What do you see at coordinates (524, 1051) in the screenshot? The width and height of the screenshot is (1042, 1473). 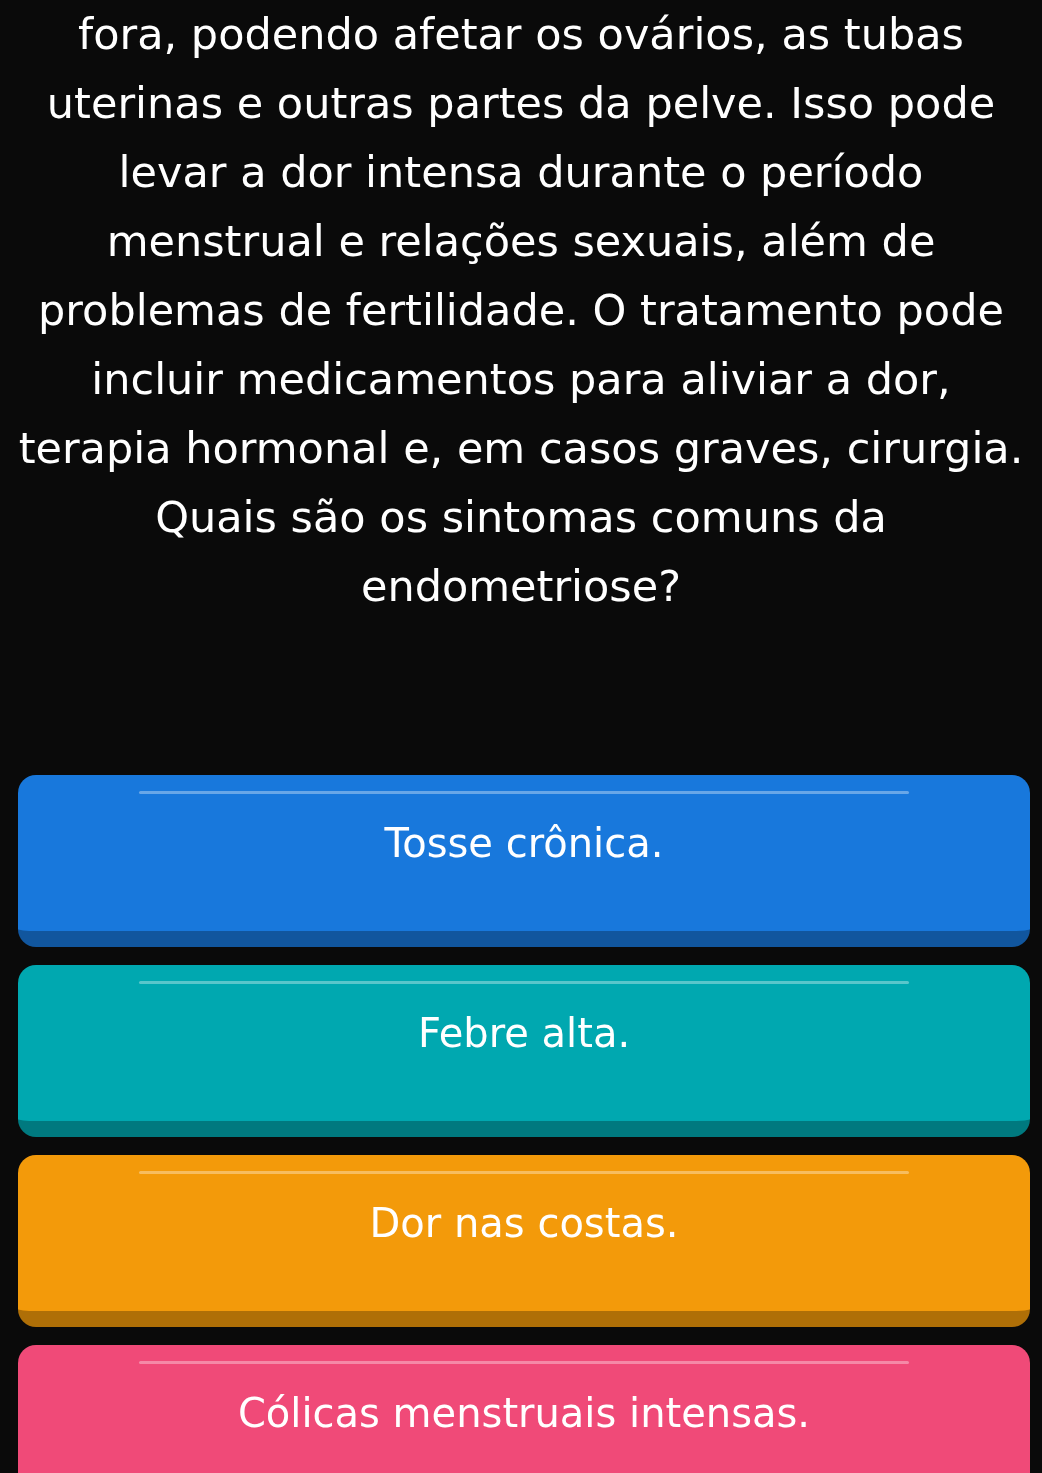 I see `answer-button: Febre alta.` at bounding box center [524, 1051].